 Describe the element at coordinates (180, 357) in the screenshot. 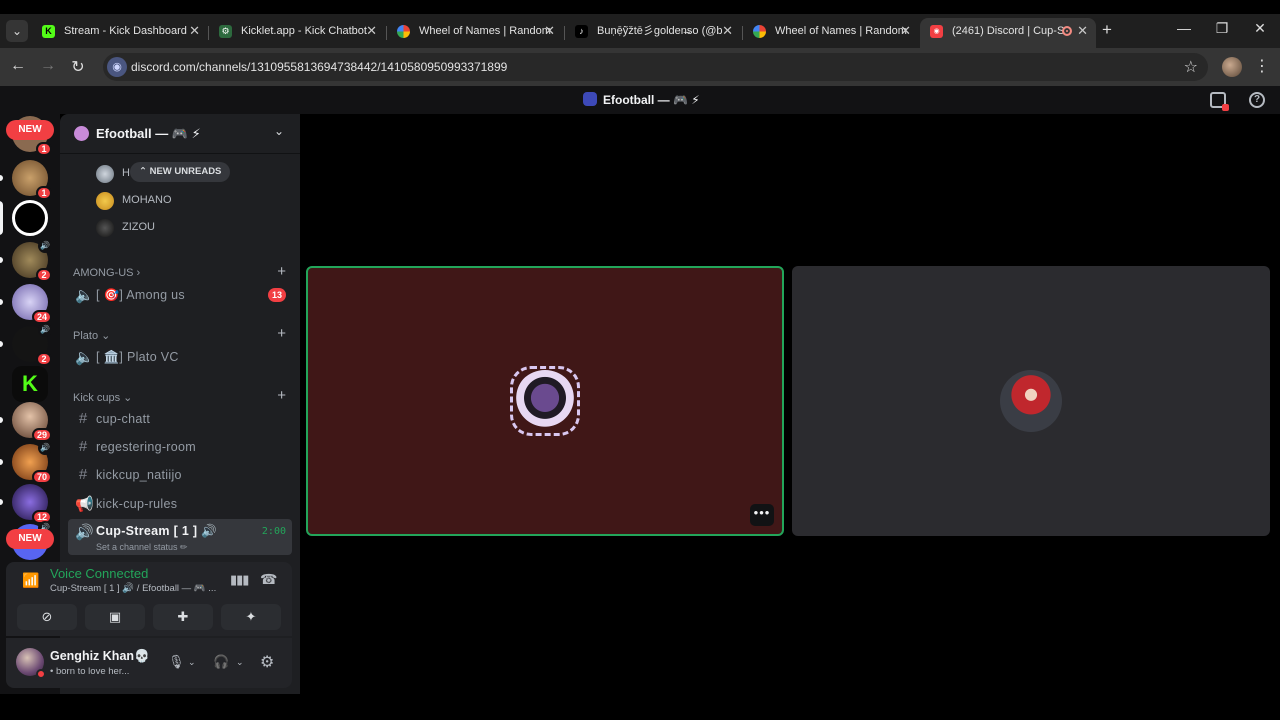

I see `channel-plato-vc: 🔈 [ 🏛️] Plato VC` at that location.